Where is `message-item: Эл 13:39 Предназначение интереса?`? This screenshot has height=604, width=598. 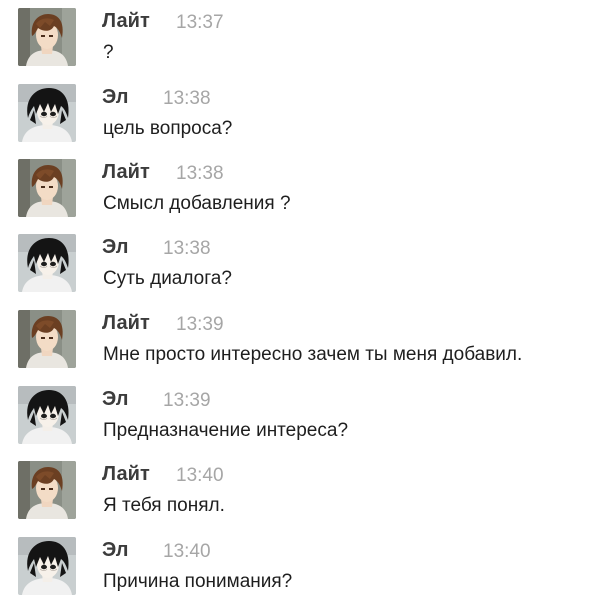 message-item: Эл 13:39 Предназначение интереса? is located at coordinates (303, 418).